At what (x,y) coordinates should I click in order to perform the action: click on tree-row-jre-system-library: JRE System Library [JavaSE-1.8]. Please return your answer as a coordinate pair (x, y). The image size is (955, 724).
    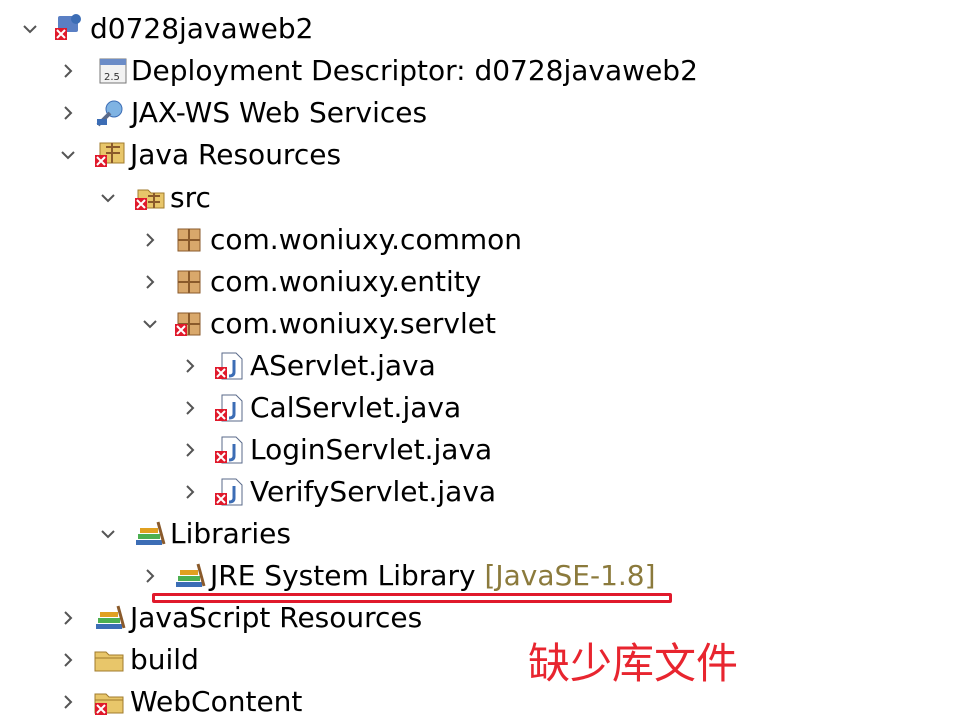
    Looking at the image, I should click on (477, 576).